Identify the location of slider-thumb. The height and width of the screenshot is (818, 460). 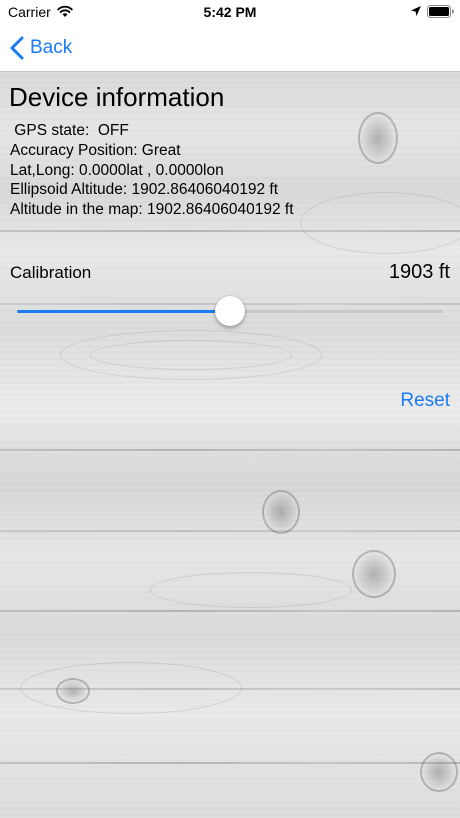
(230, 311).